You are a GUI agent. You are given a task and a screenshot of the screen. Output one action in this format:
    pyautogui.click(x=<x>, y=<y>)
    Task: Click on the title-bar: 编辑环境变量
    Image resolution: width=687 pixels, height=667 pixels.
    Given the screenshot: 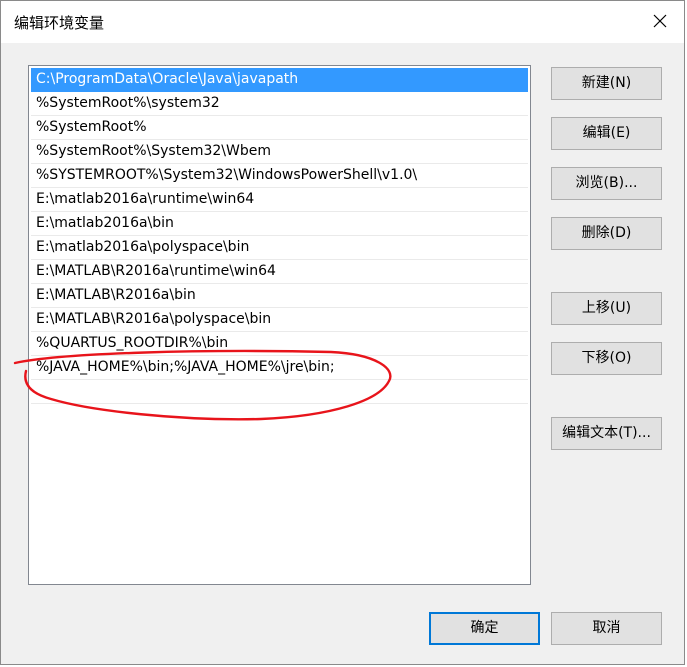 What is the action you would take?
    pyautogui.click(x=342, y=22)
    